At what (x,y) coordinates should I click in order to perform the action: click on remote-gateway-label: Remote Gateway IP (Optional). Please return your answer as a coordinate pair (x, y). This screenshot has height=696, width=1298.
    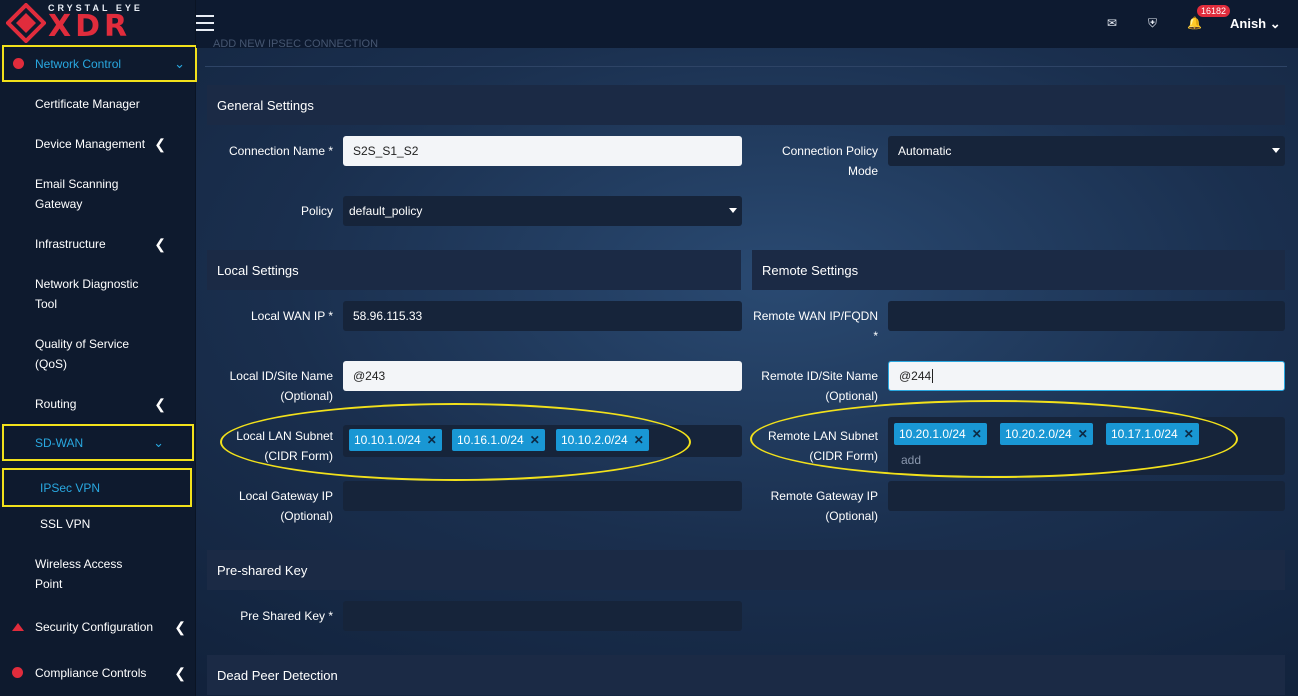
    Looking at the image, I should click on (815, 506).